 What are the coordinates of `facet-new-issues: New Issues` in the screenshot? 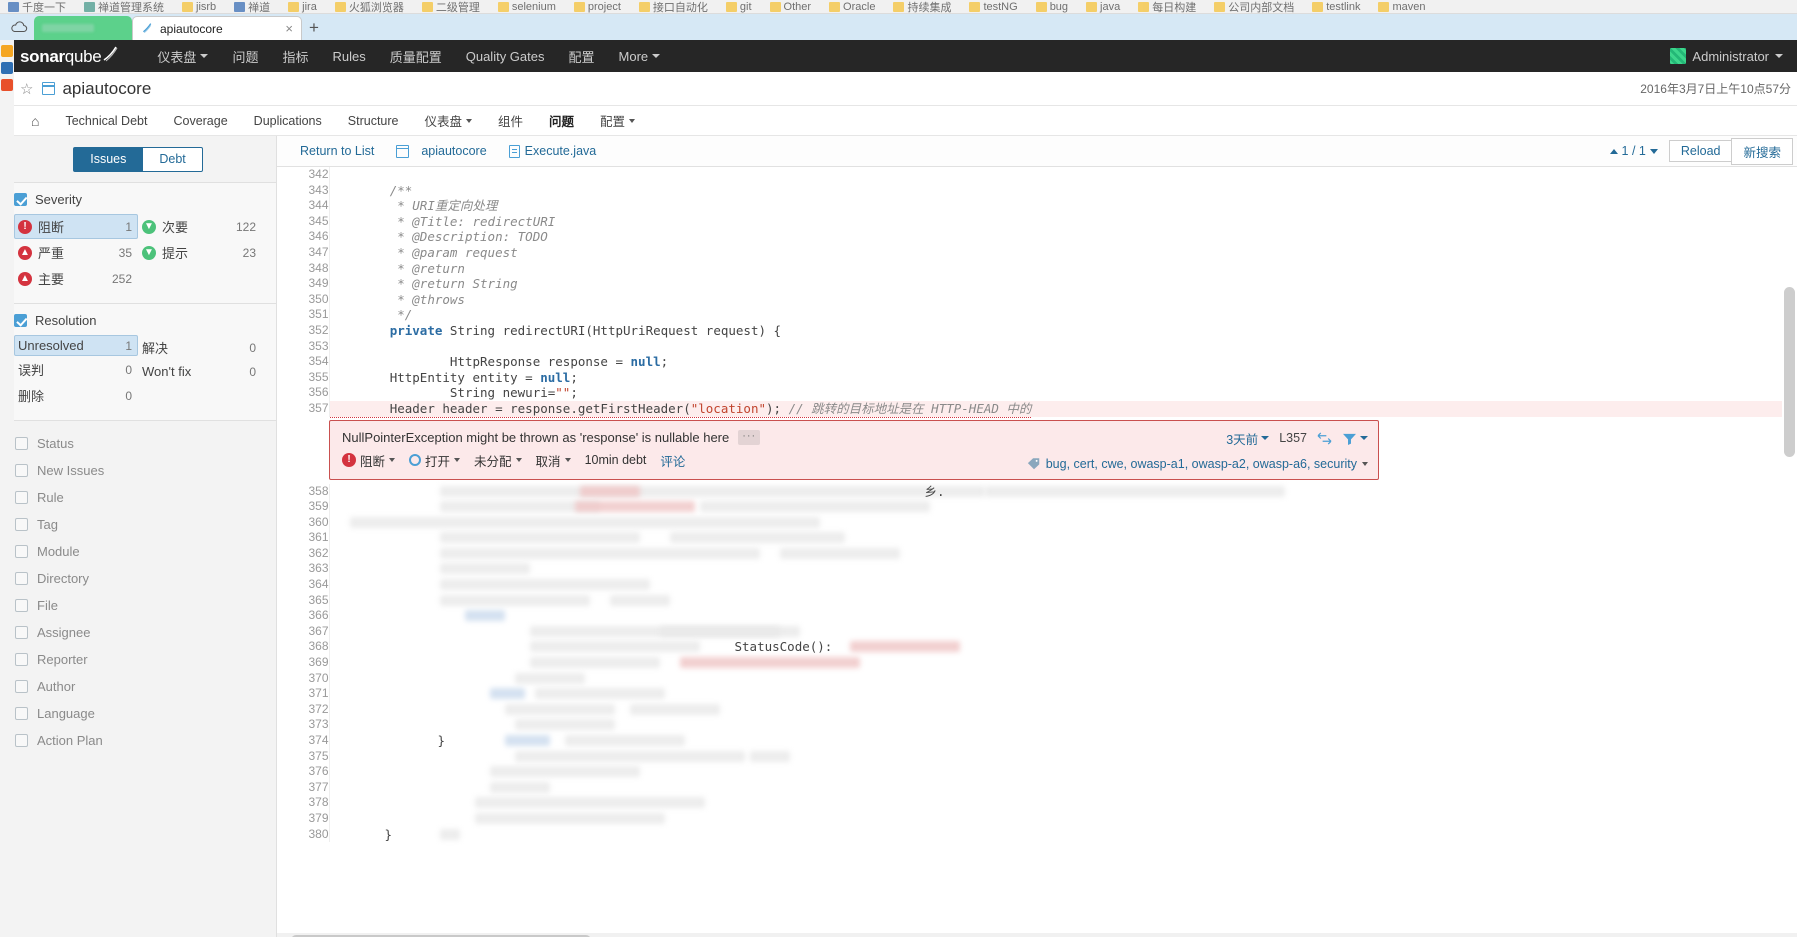 It's located at (138, 470).